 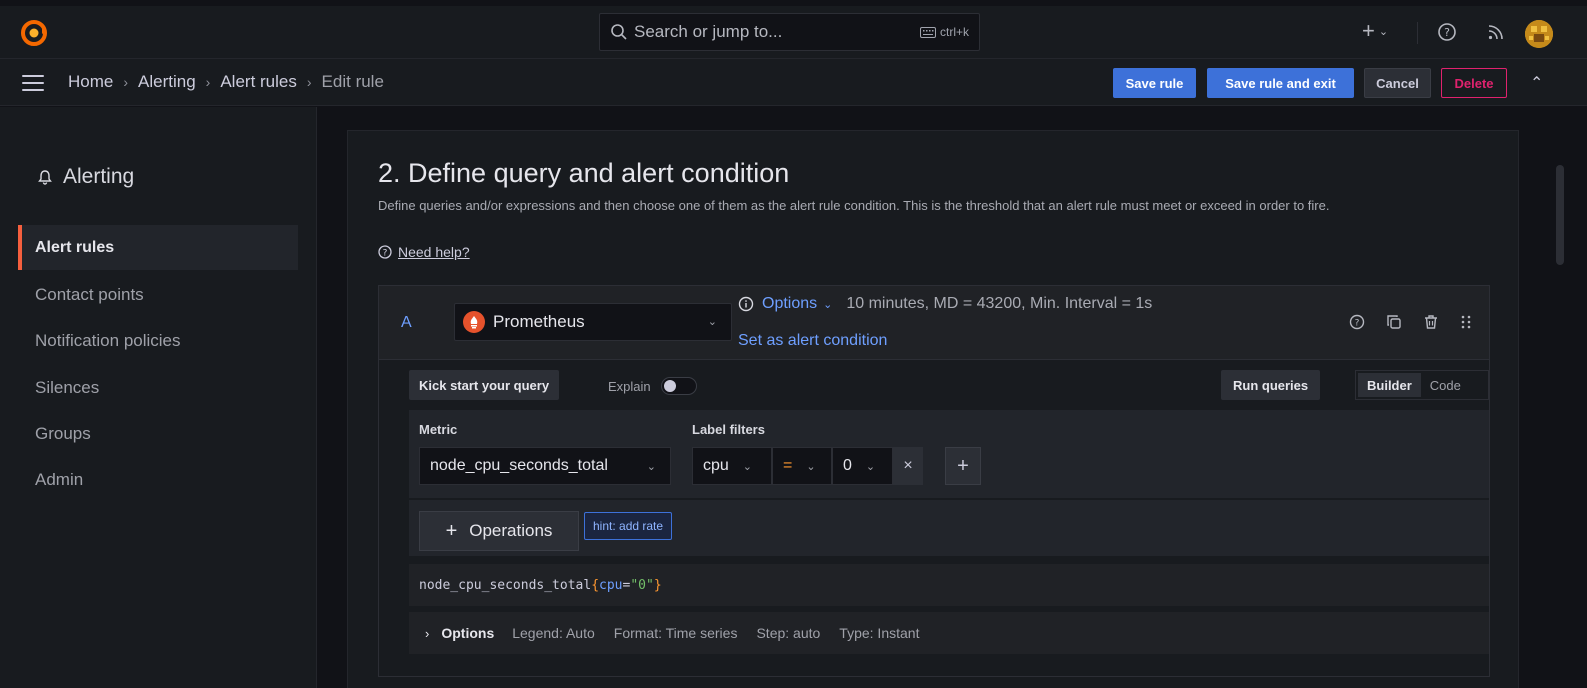 What do you see at coordinates (45, 177) in the screenshot?
I see `bell-icon` at bounding box center [45, 177].